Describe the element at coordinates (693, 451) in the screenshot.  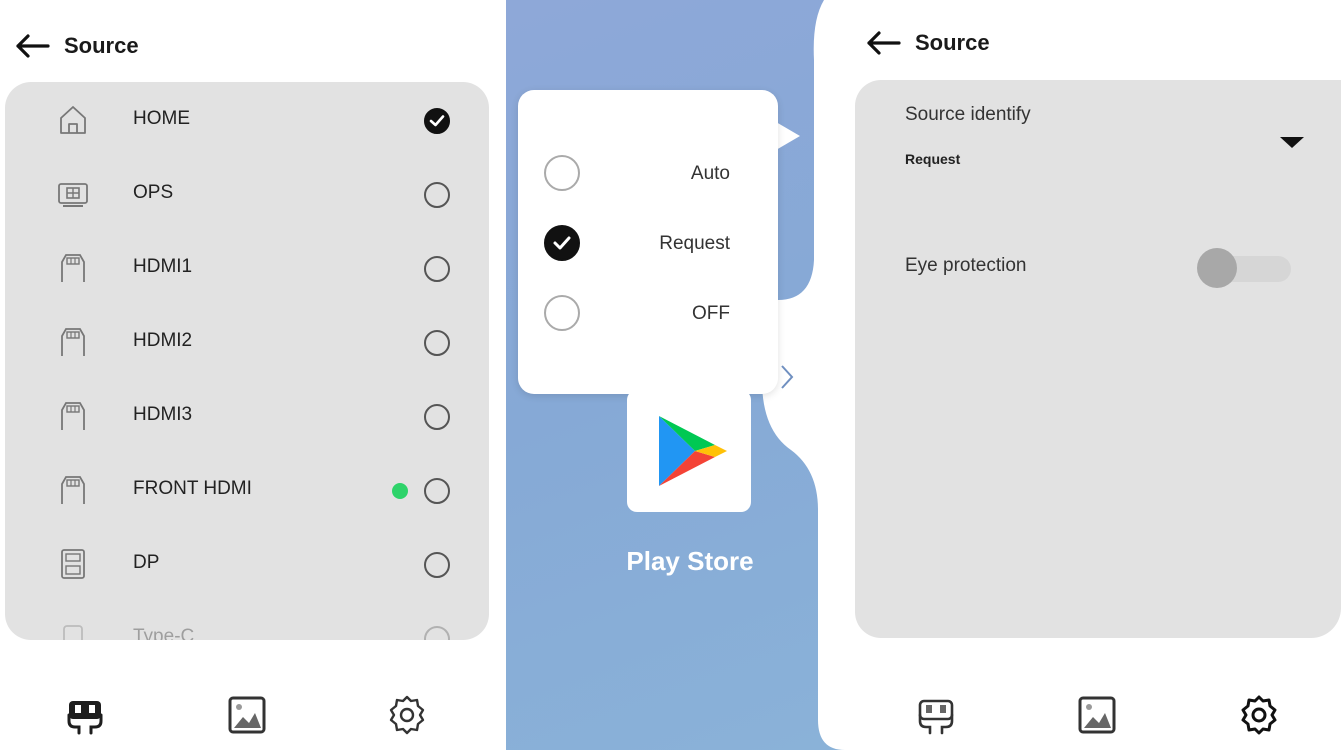
I see `play-store-icon` at that location.